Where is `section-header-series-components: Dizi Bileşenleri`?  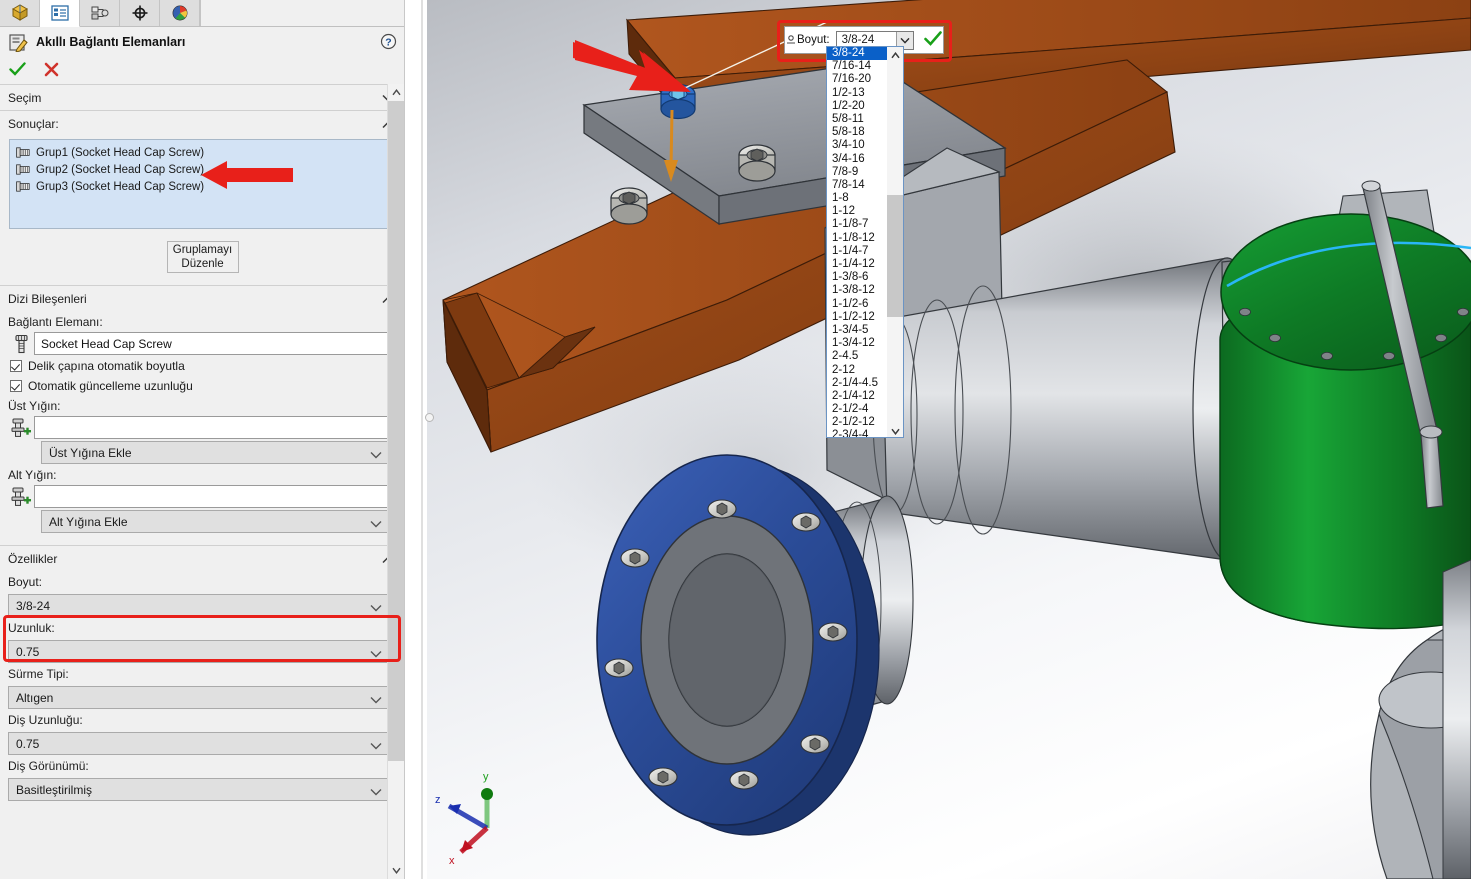 section-header-series-components: Dizi Bileşenleri is located at coordinates (202, 298).